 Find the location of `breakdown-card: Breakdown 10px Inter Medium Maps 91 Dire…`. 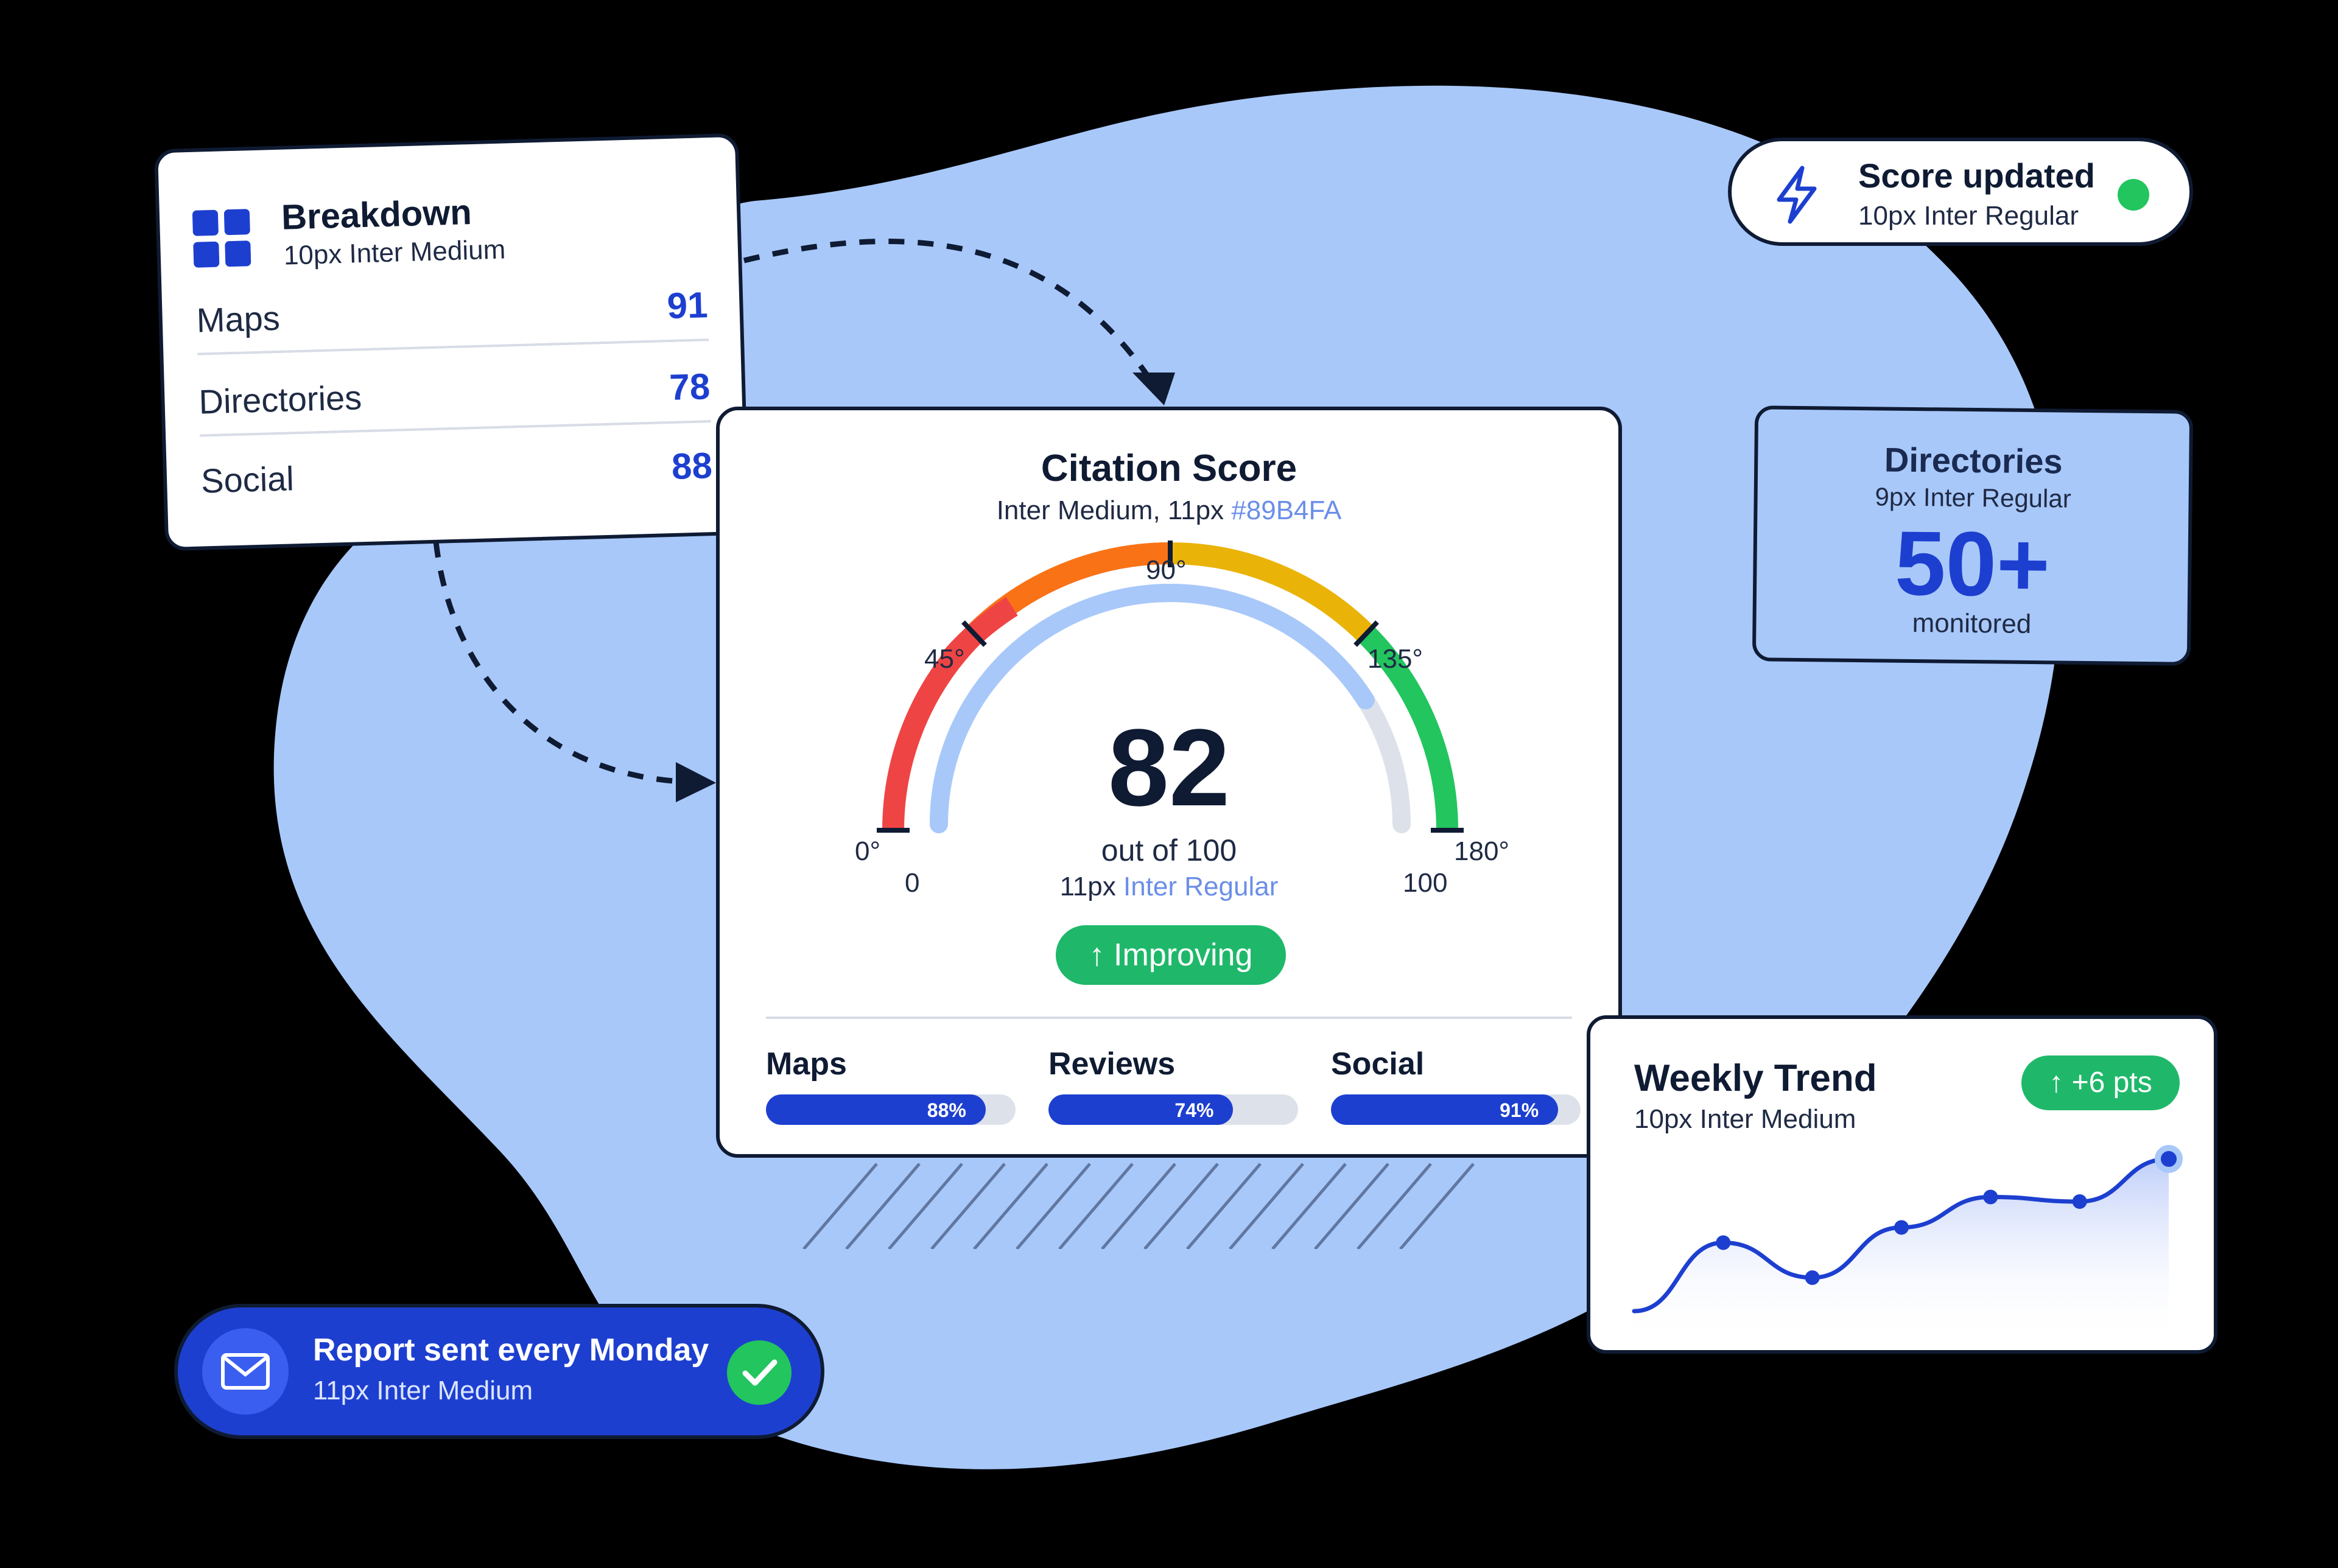

breakdown-card: Breakdown 10px Inter Medium Maps 91 Dire… is located at coordinates (452, 342).